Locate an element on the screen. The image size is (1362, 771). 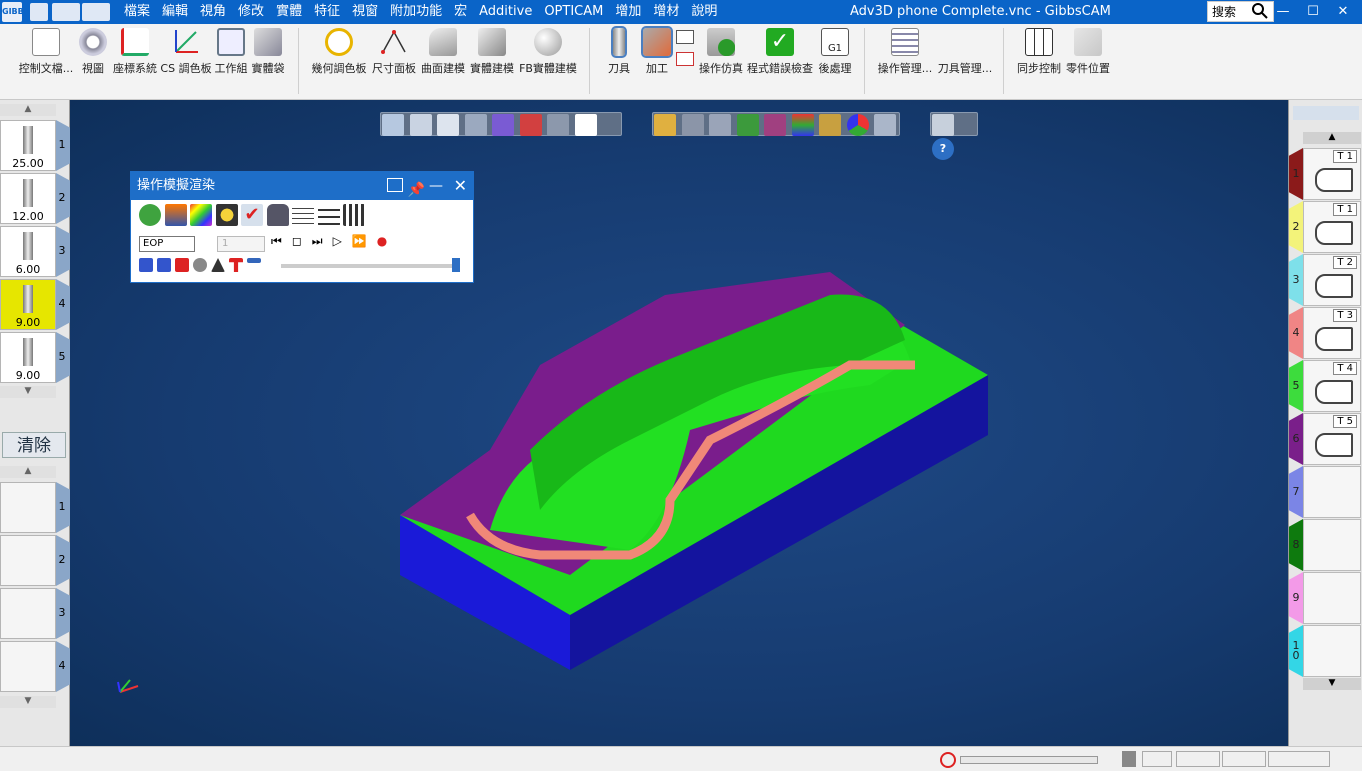
process-slot-4: 4 T 3 is located at coordinates (1325, 333).